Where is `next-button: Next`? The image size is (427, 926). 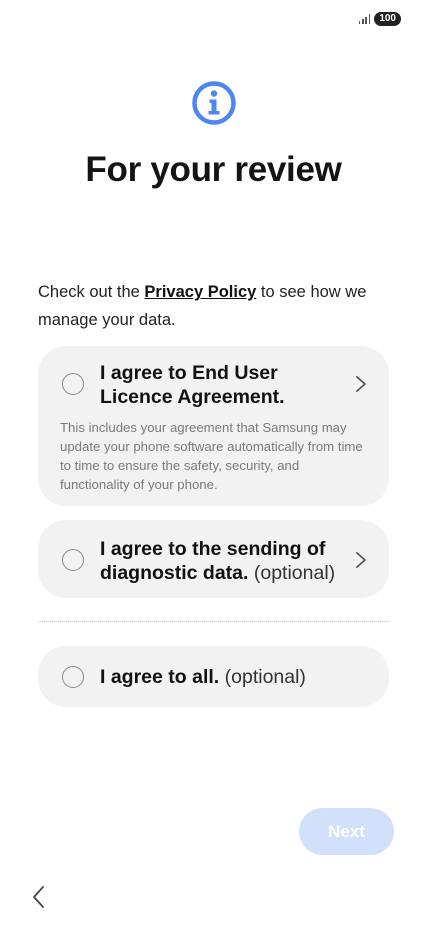
next-button: Next is located at coordinates (346, 831).